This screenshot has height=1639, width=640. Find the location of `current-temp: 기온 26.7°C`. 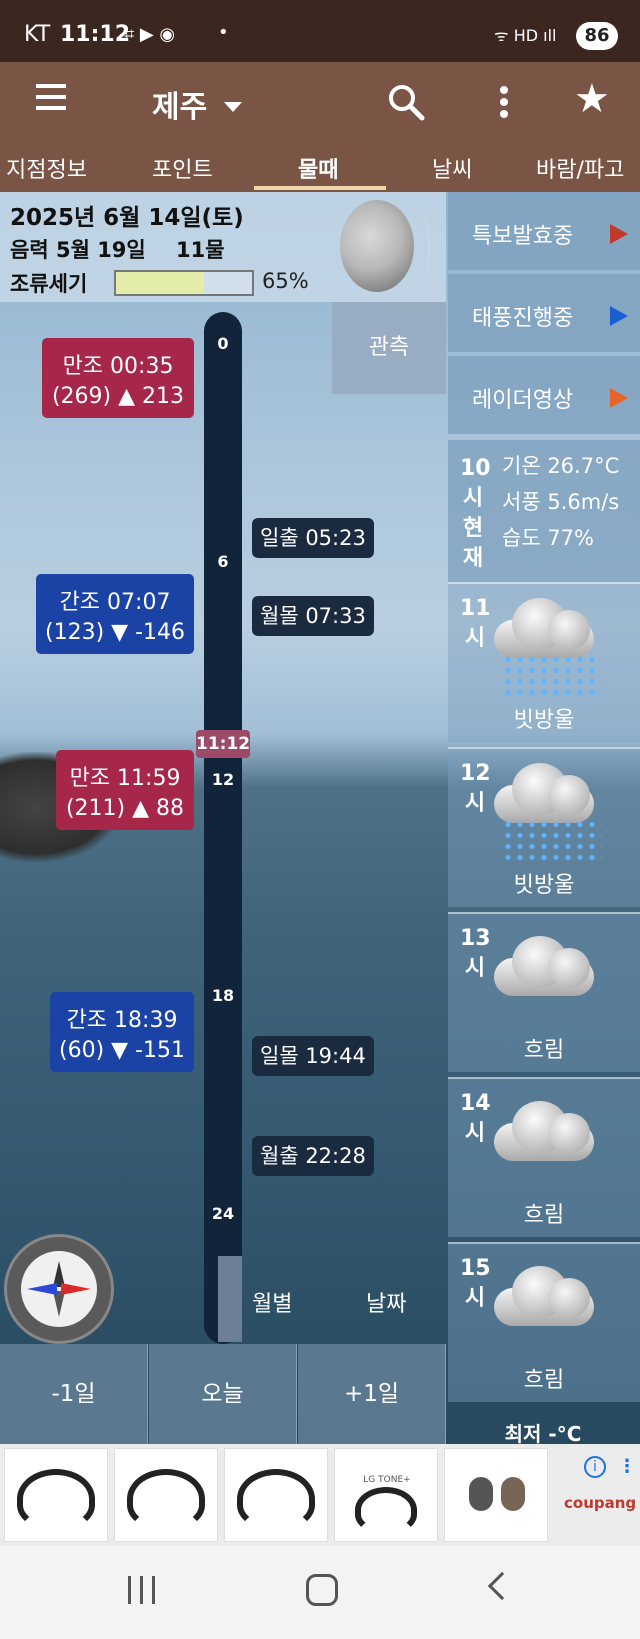

current-temp: 기온 26.7°C is located at coordinates (561, 466).